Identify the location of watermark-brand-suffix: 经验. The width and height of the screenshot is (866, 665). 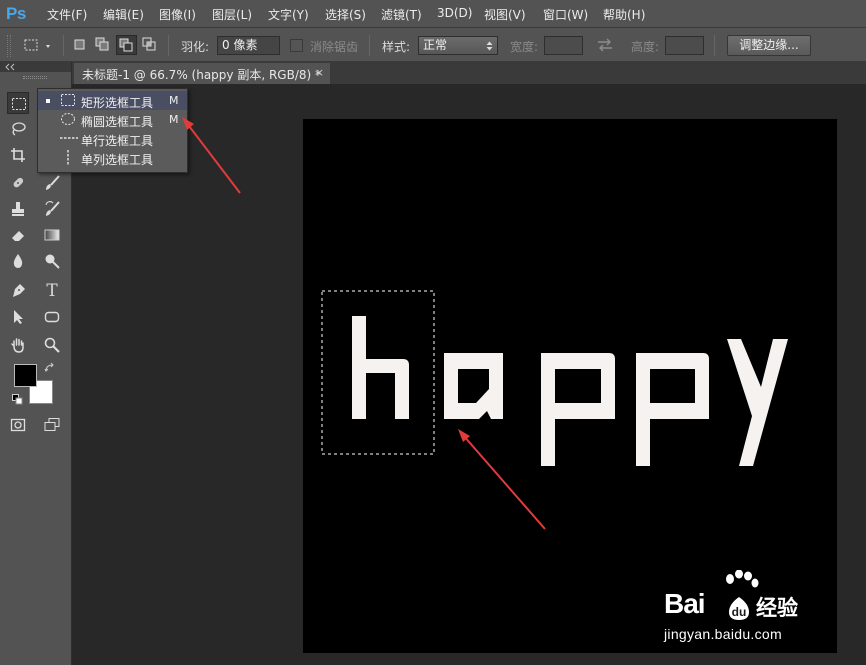
(777, 608).